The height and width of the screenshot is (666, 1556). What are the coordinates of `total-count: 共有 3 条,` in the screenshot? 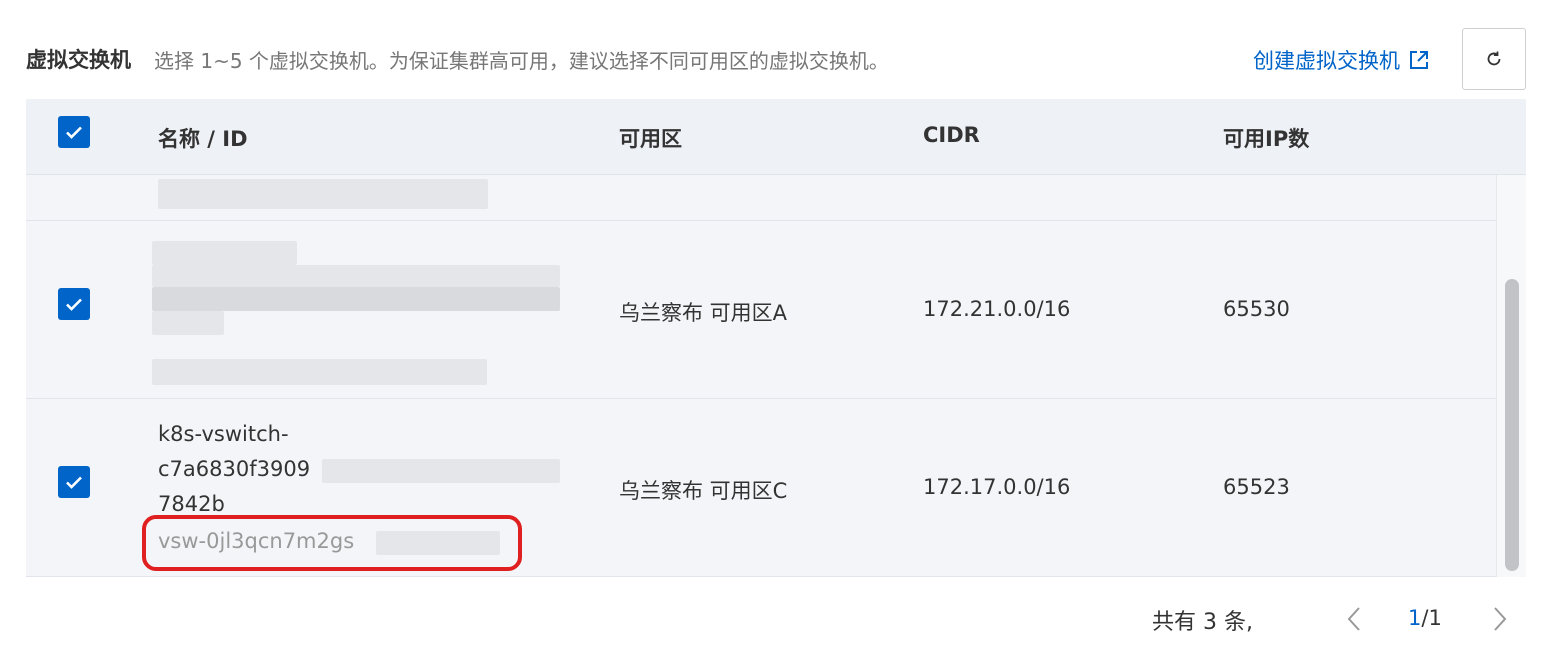 It's located at (1202, 622).